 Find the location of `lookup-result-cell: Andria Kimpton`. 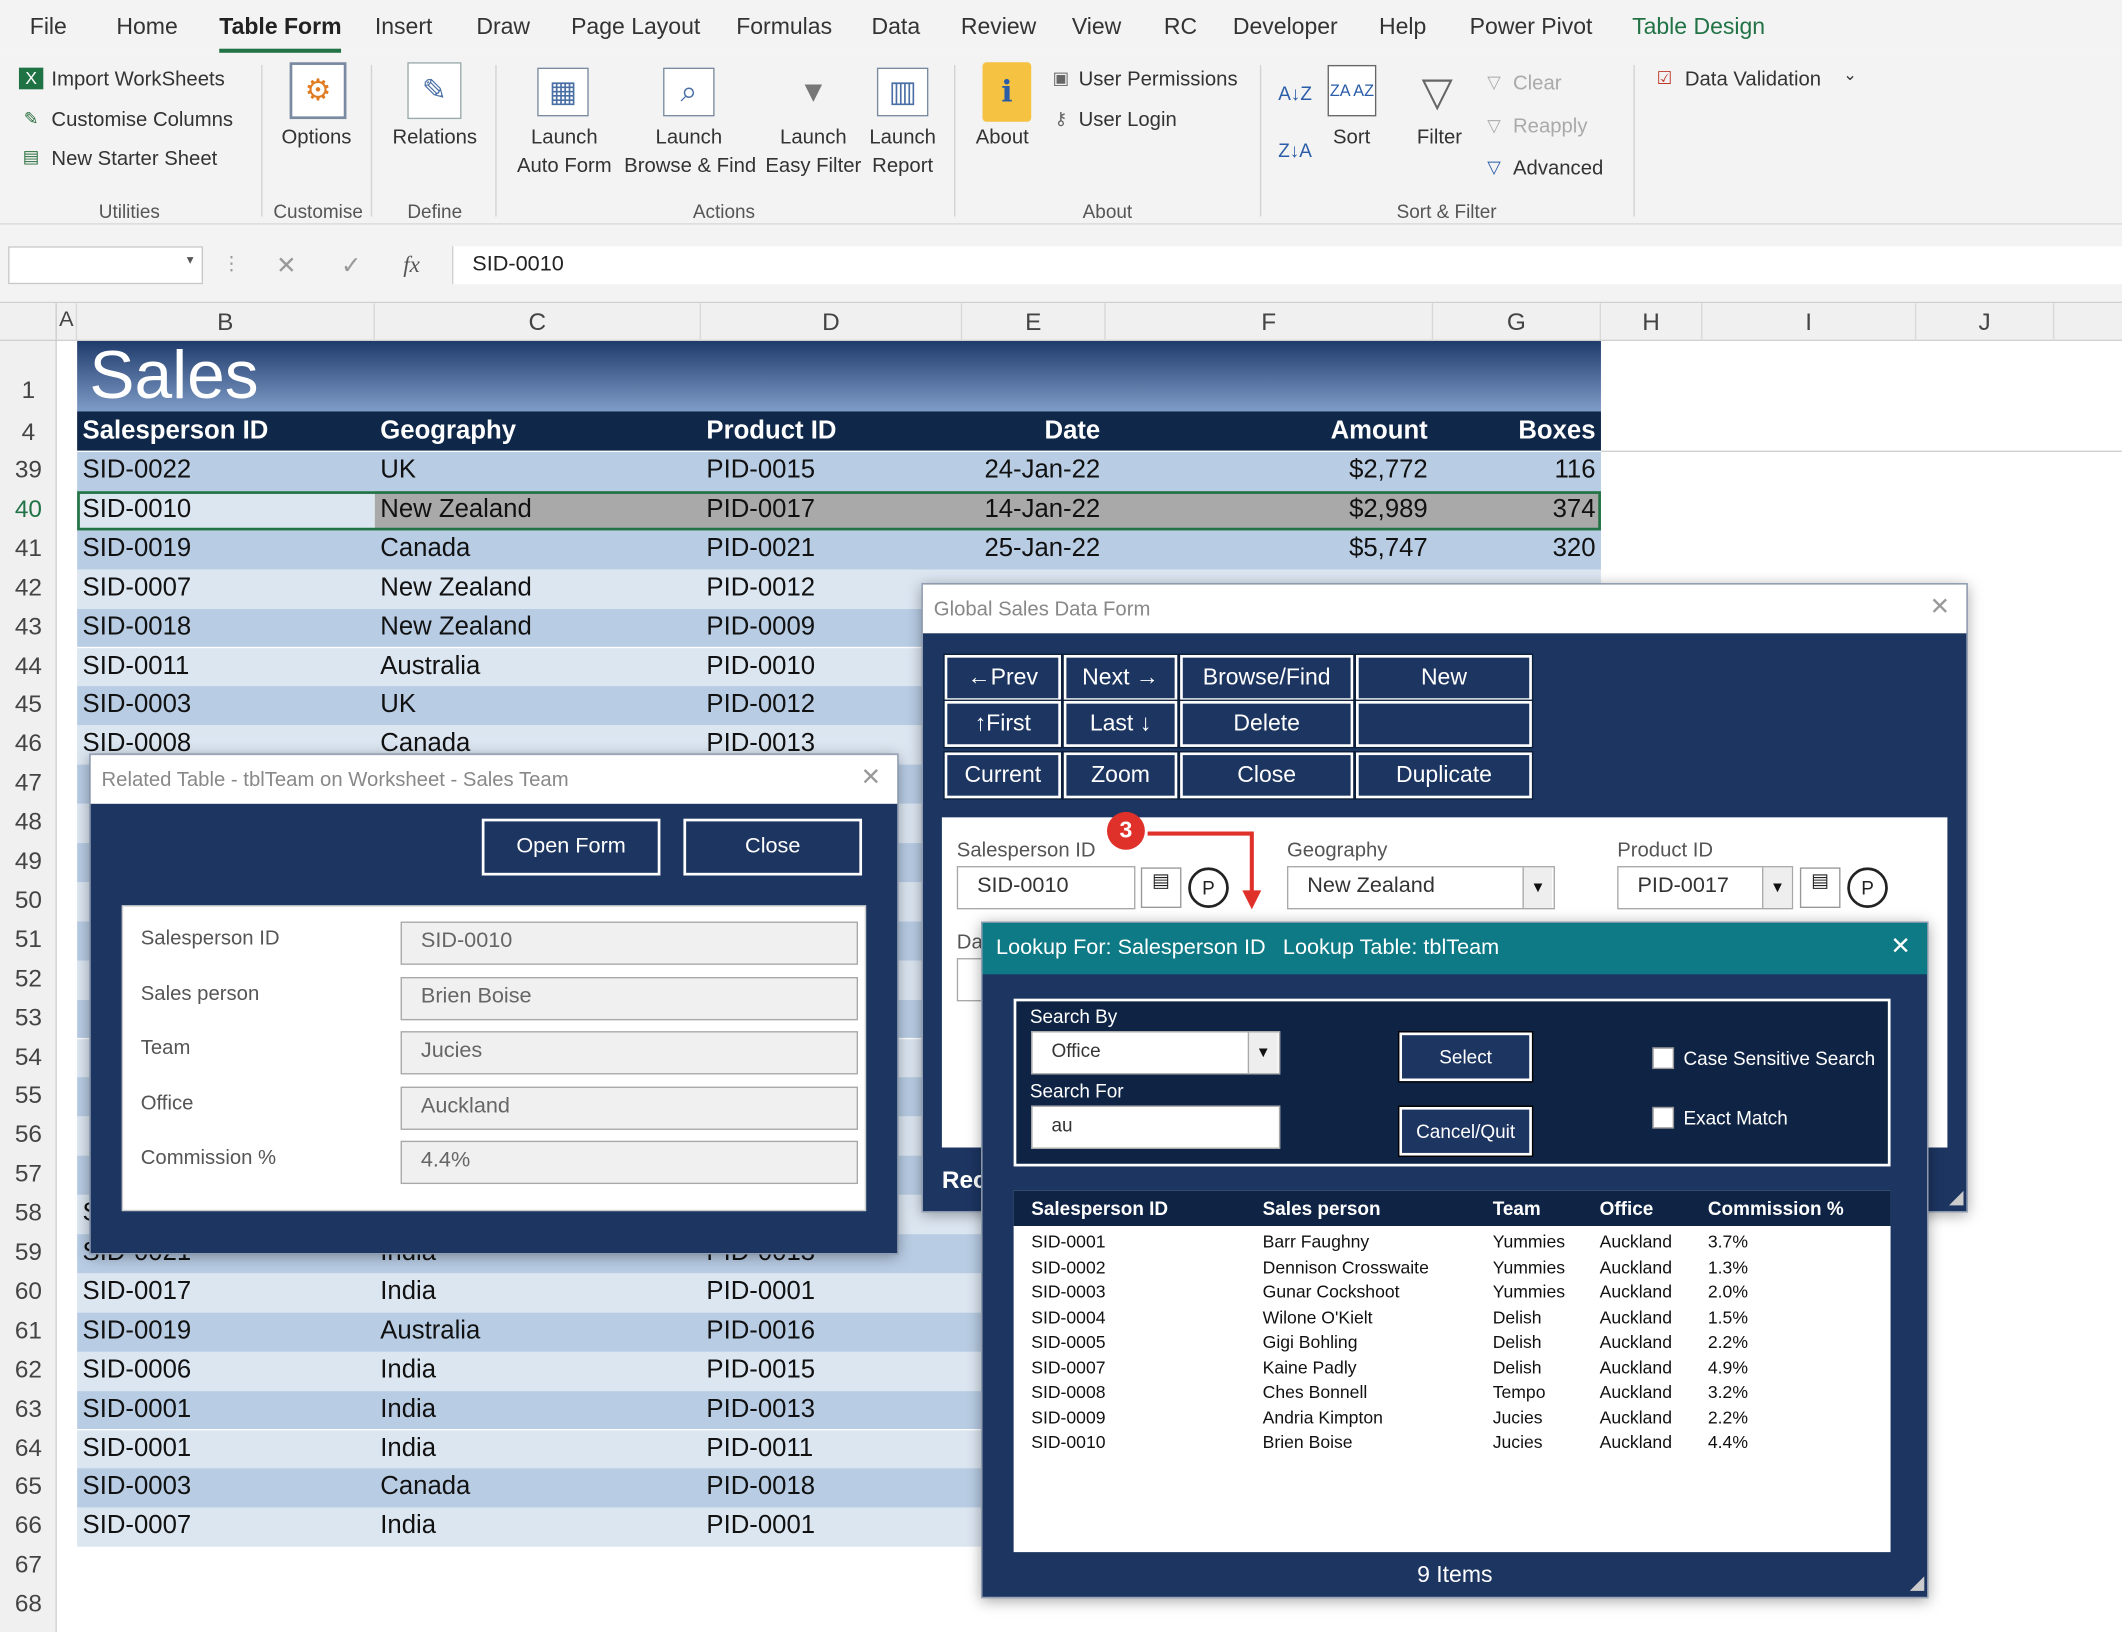

lookup-result-cell: Andria Kimpton is located at coordinates (1323, 1417).